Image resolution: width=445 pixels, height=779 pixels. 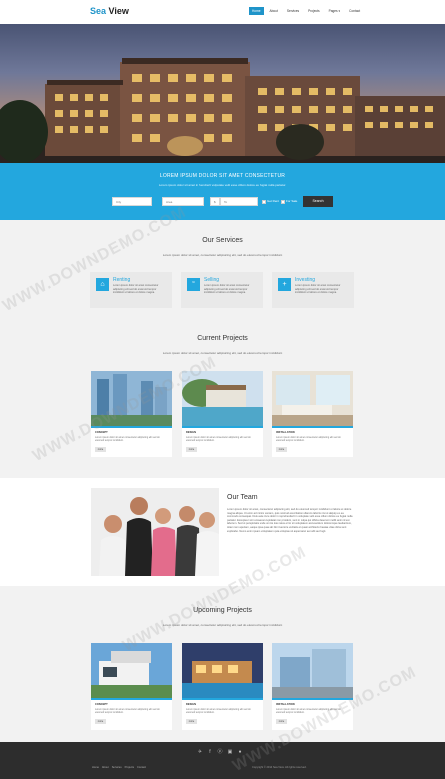 What do you see at coordinates (284, 284) in the screenshot?
I see `plus-icon: +` at bounding box center [284, 284].